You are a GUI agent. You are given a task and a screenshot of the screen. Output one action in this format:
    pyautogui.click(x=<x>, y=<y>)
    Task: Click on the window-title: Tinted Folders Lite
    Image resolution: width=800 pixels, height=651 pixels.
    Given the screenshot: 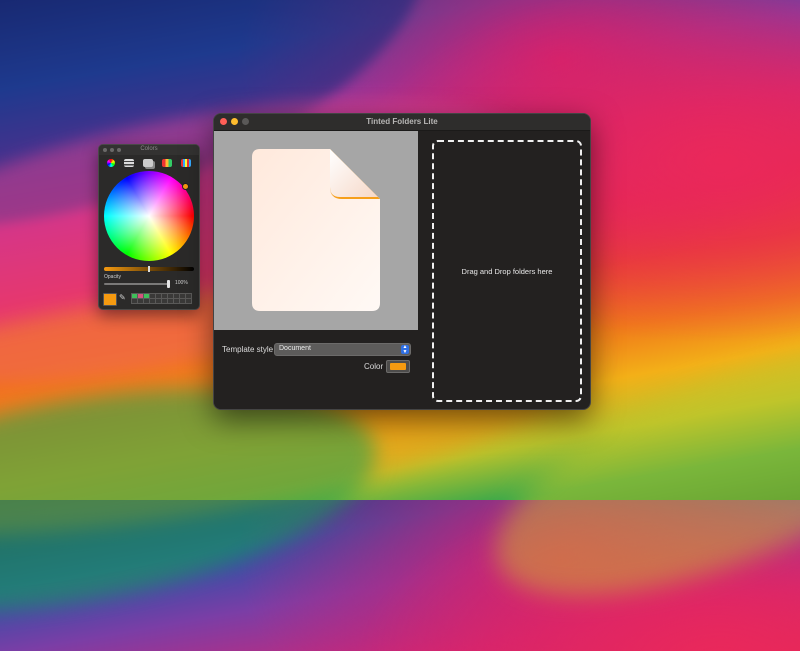 What is the action you would take?
    pyautogui.click(x=402, y=121)
    